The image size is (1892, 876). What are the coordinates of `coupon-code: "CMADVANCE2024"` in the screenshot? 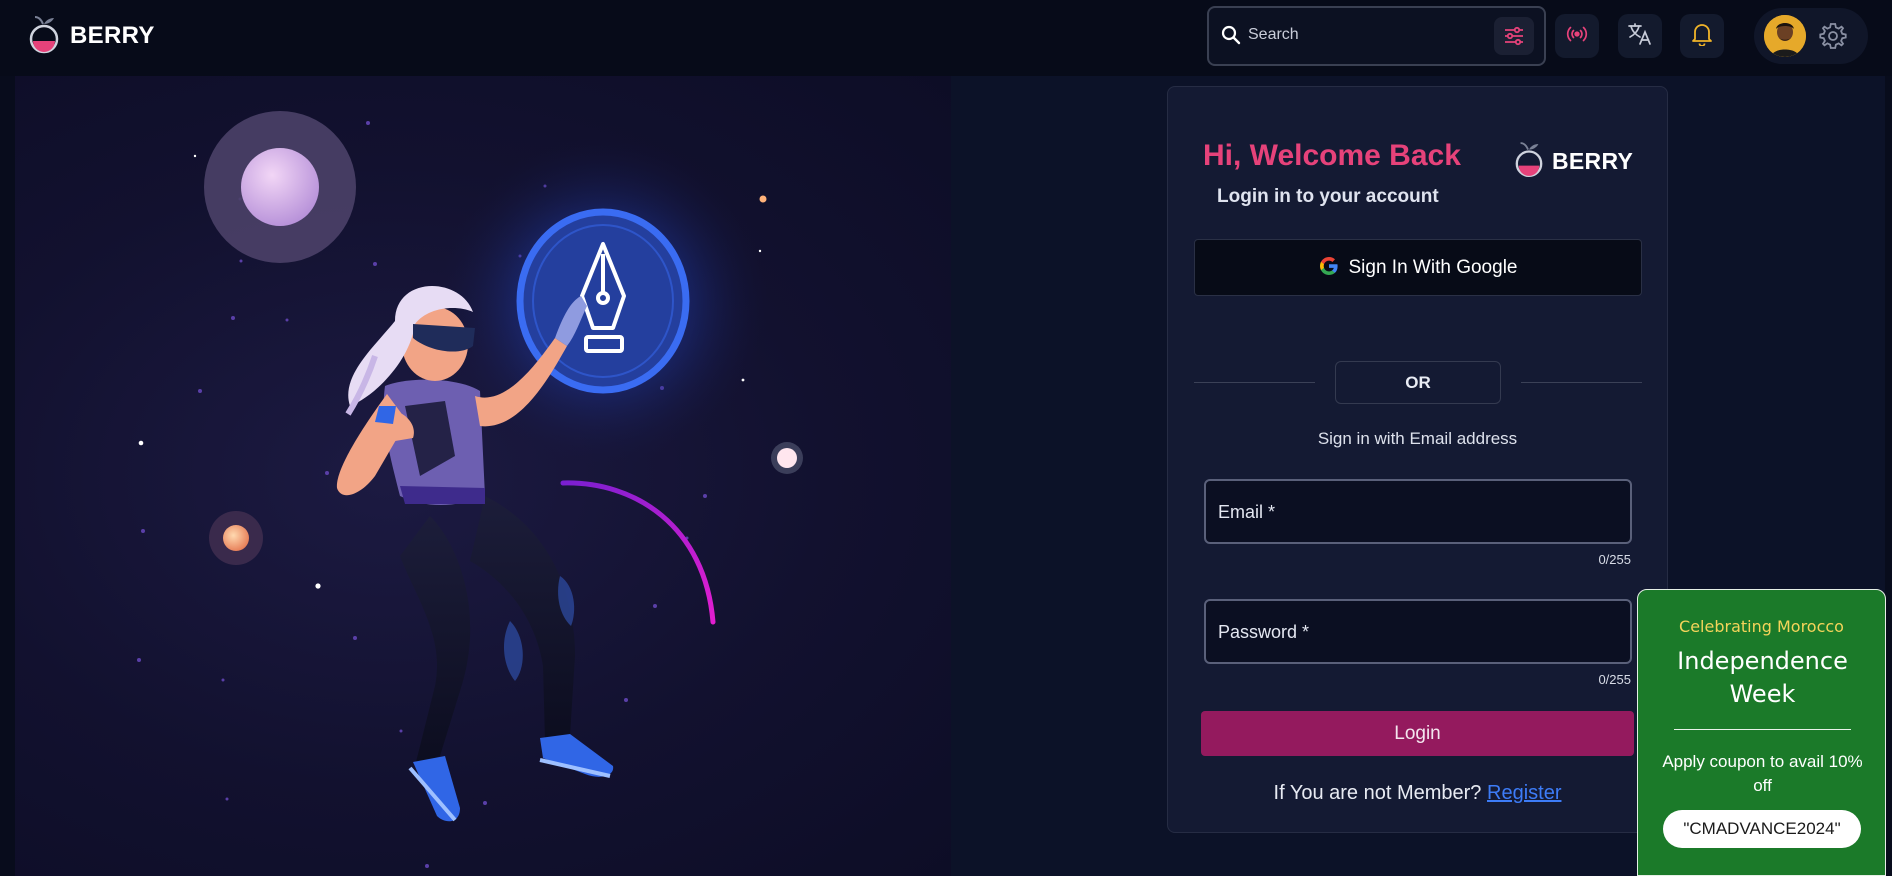 It's located at (1762, 829).